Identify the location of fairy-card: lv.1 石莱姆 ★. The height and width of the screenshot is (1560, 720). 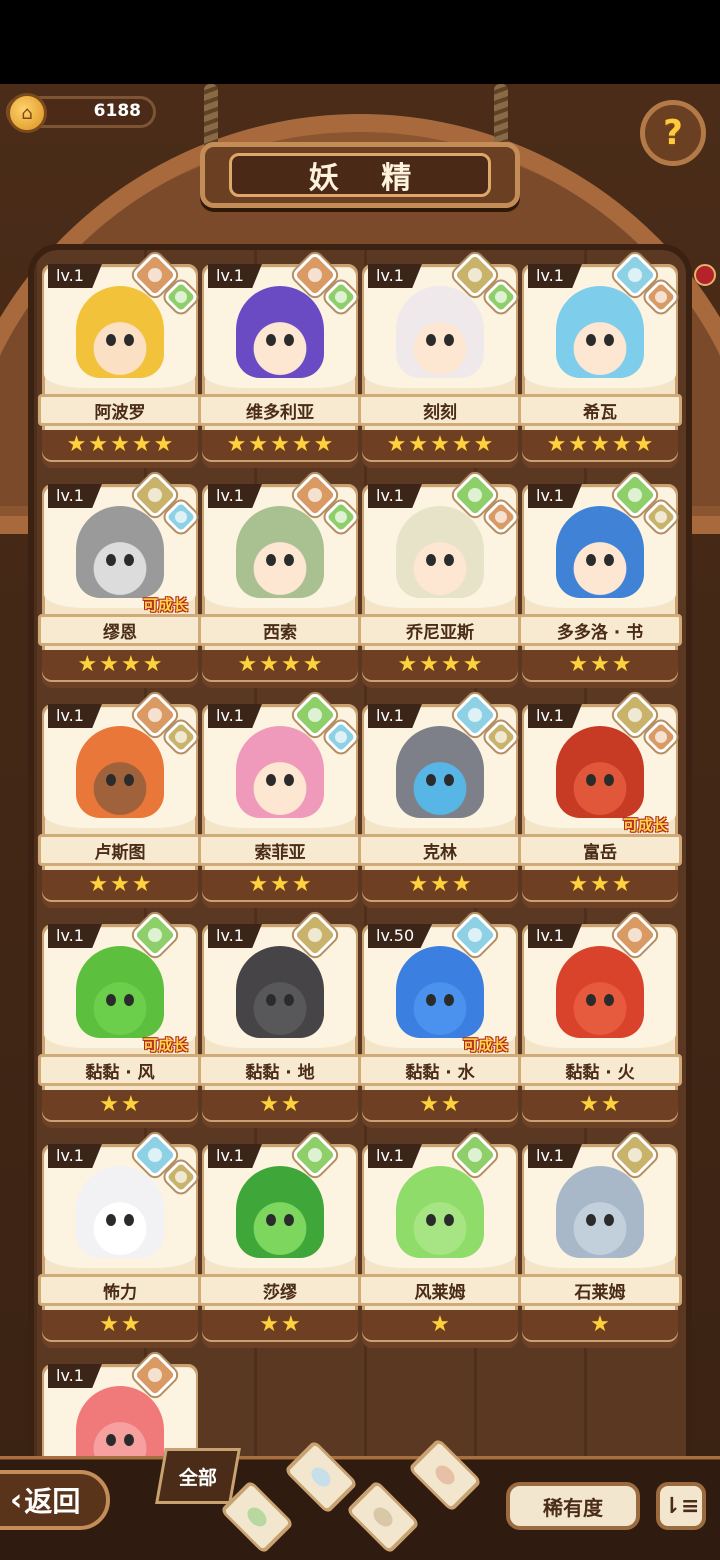
(600, 1236).